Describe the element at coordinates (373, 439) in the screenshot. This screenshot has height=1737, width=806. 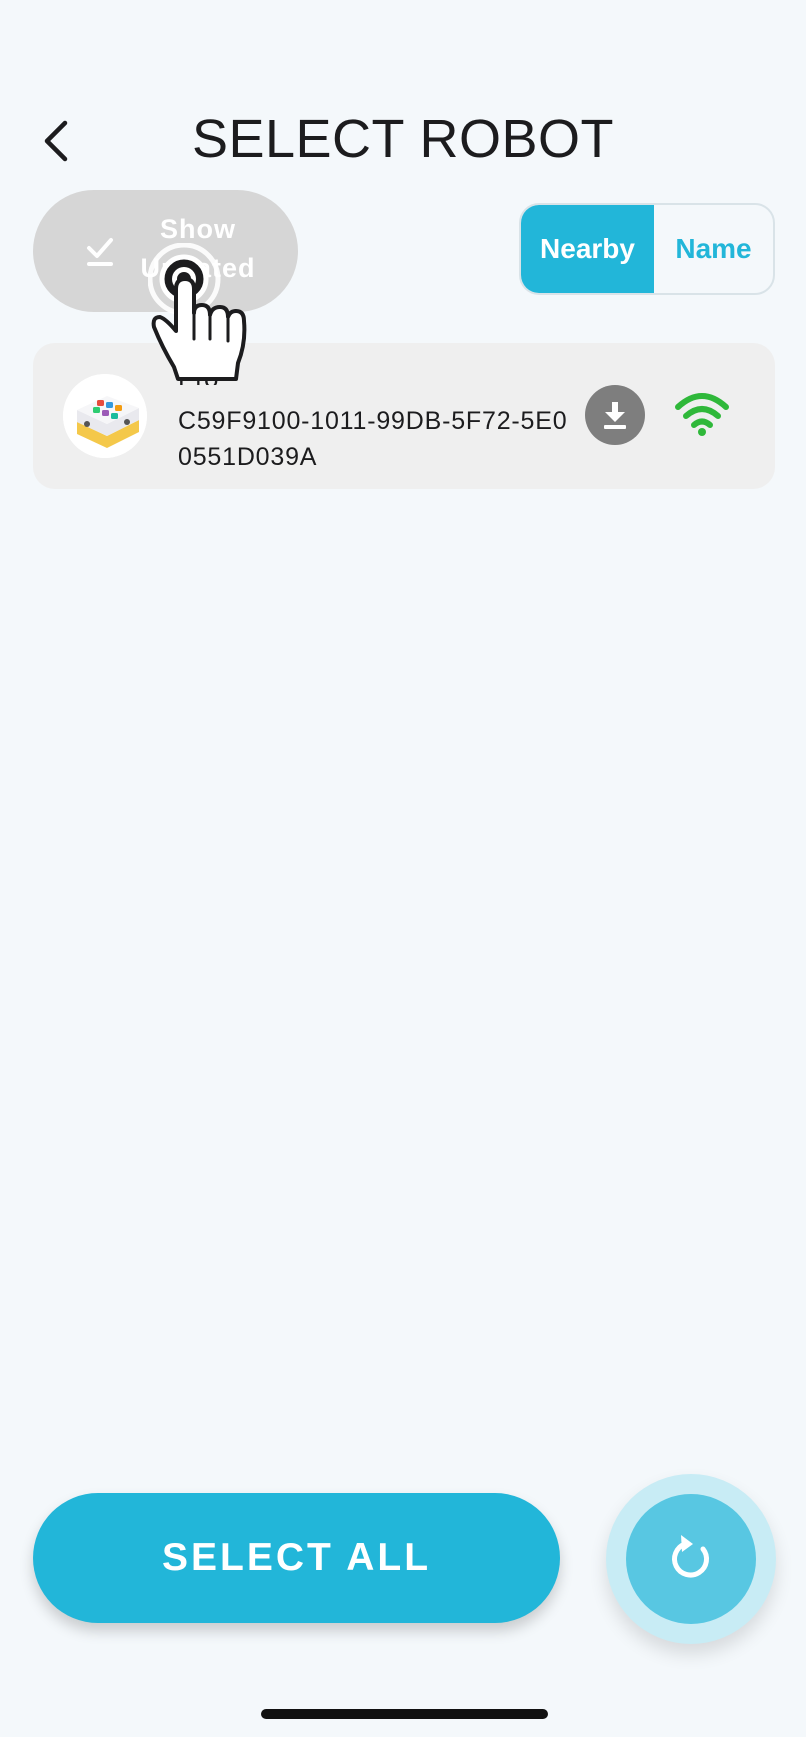
I see `robot-id: C59F9100-1011-99DB-5F72-5E00551D039A` at that location.